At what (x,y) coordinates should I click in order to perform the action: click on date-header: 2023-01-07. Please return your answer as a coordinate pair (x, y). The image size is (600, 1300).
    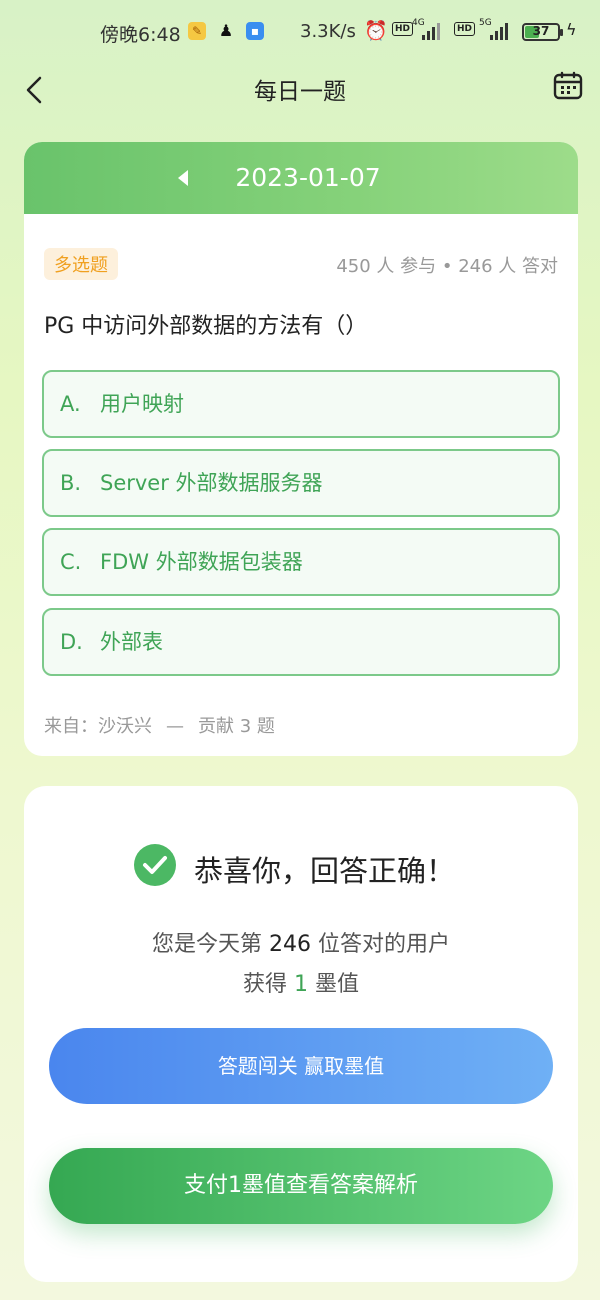
    Looking at the image, I should click on (301, 178).